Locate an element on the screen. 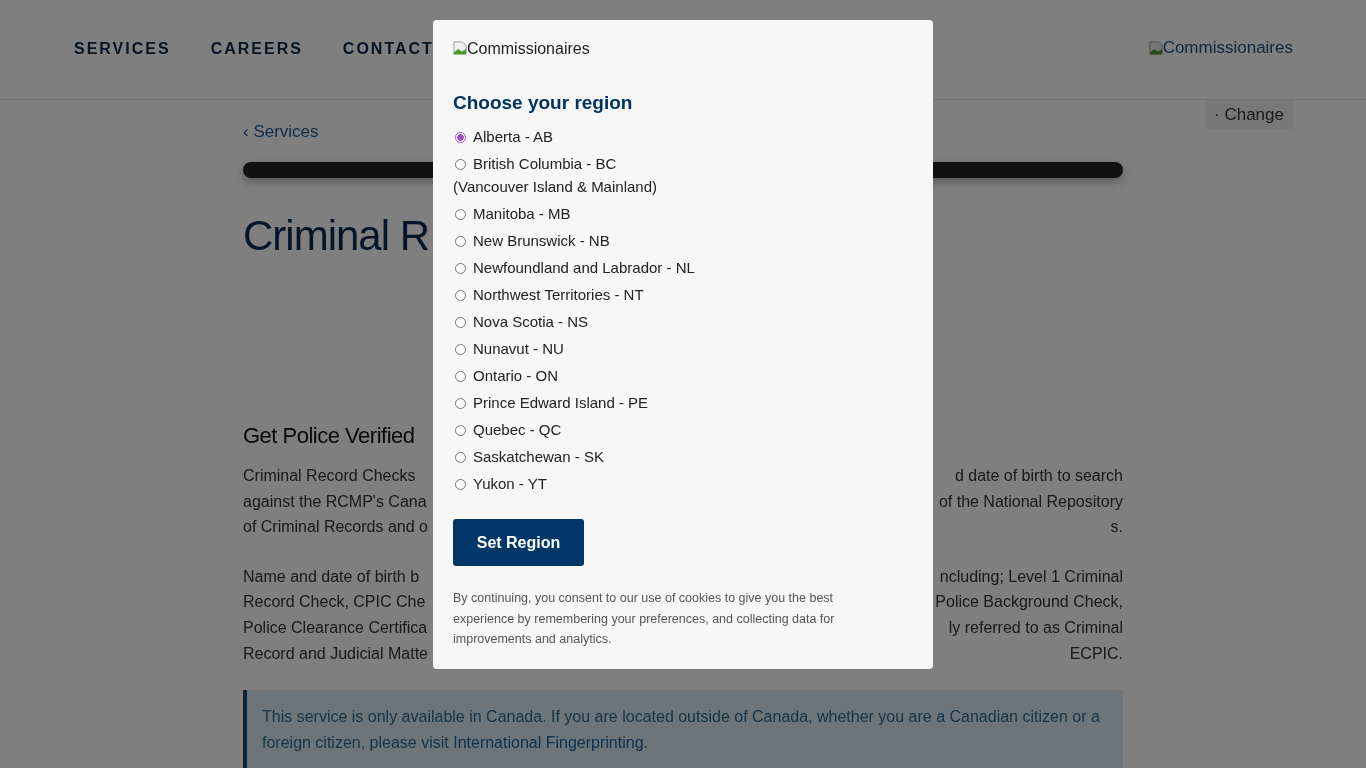 The image size is (1366, 768). change-region-button: · Change is located at coordinates (1249, 114).